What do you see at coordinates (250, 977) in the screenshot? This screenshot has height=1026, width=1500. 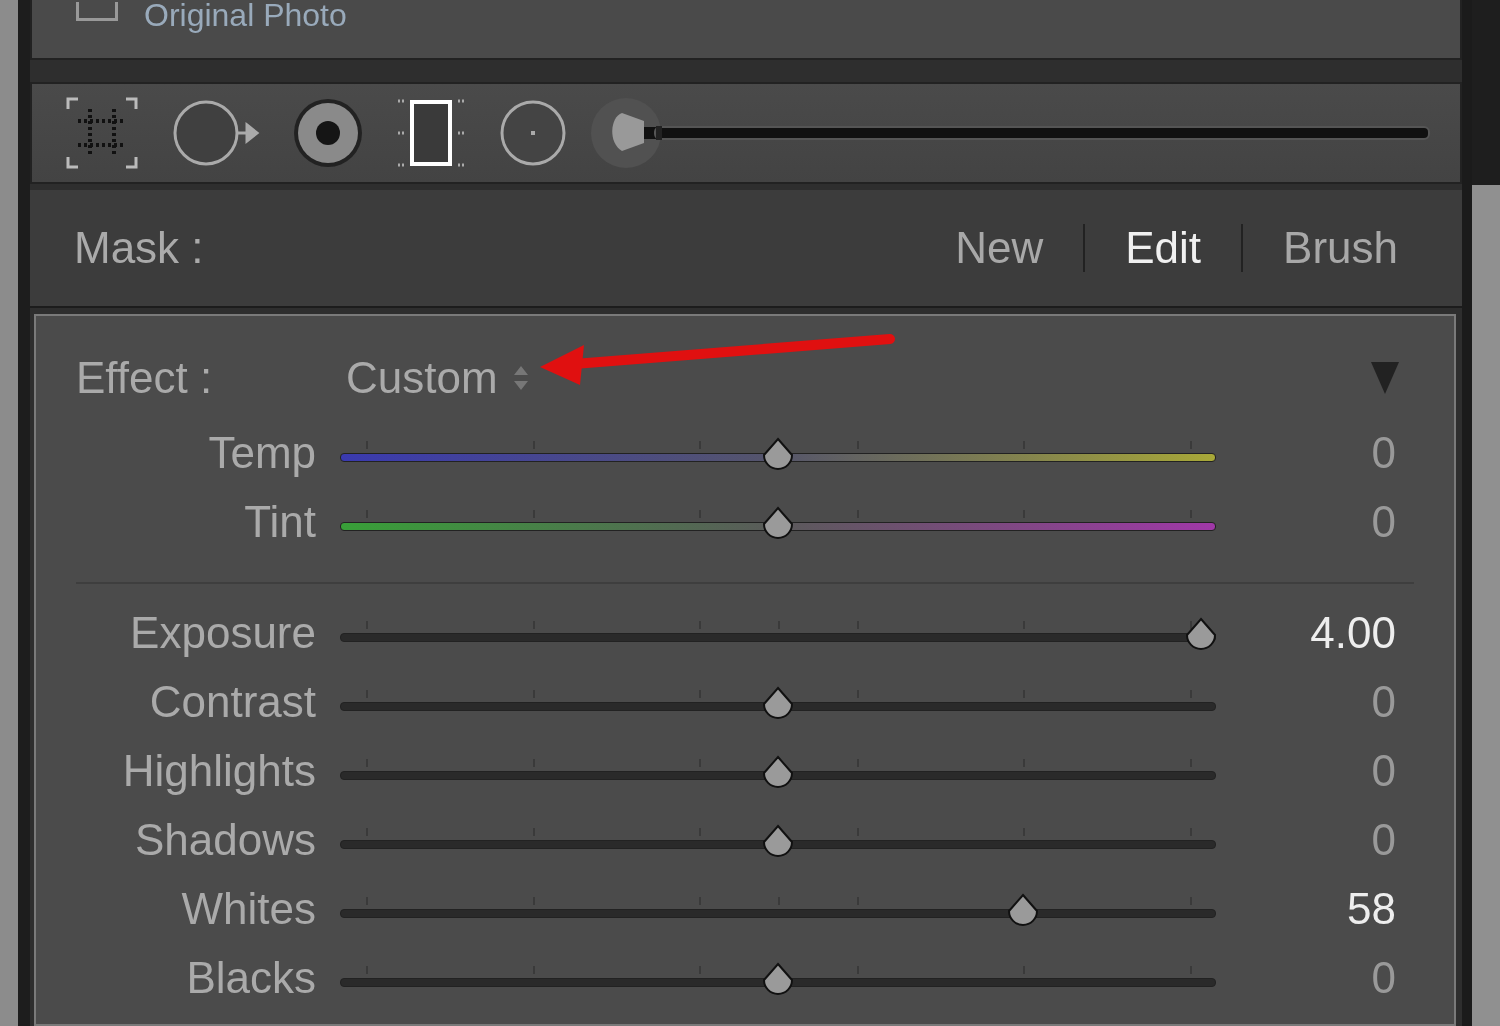 I see `slider-label: Blacks` at bounding box center [250, 977].